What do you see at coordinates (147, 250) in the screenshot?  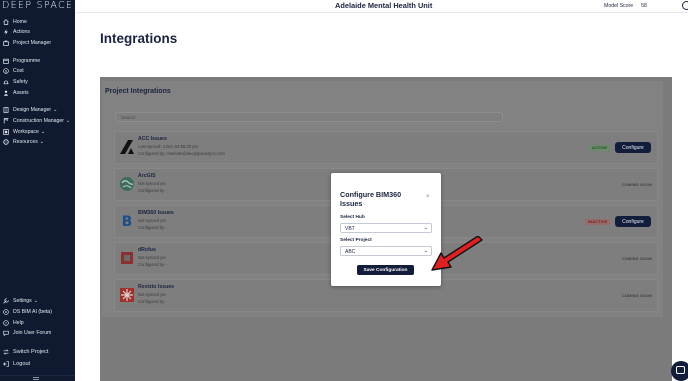 I see `integration-name: dRofus` at bounding box center [147, 250].